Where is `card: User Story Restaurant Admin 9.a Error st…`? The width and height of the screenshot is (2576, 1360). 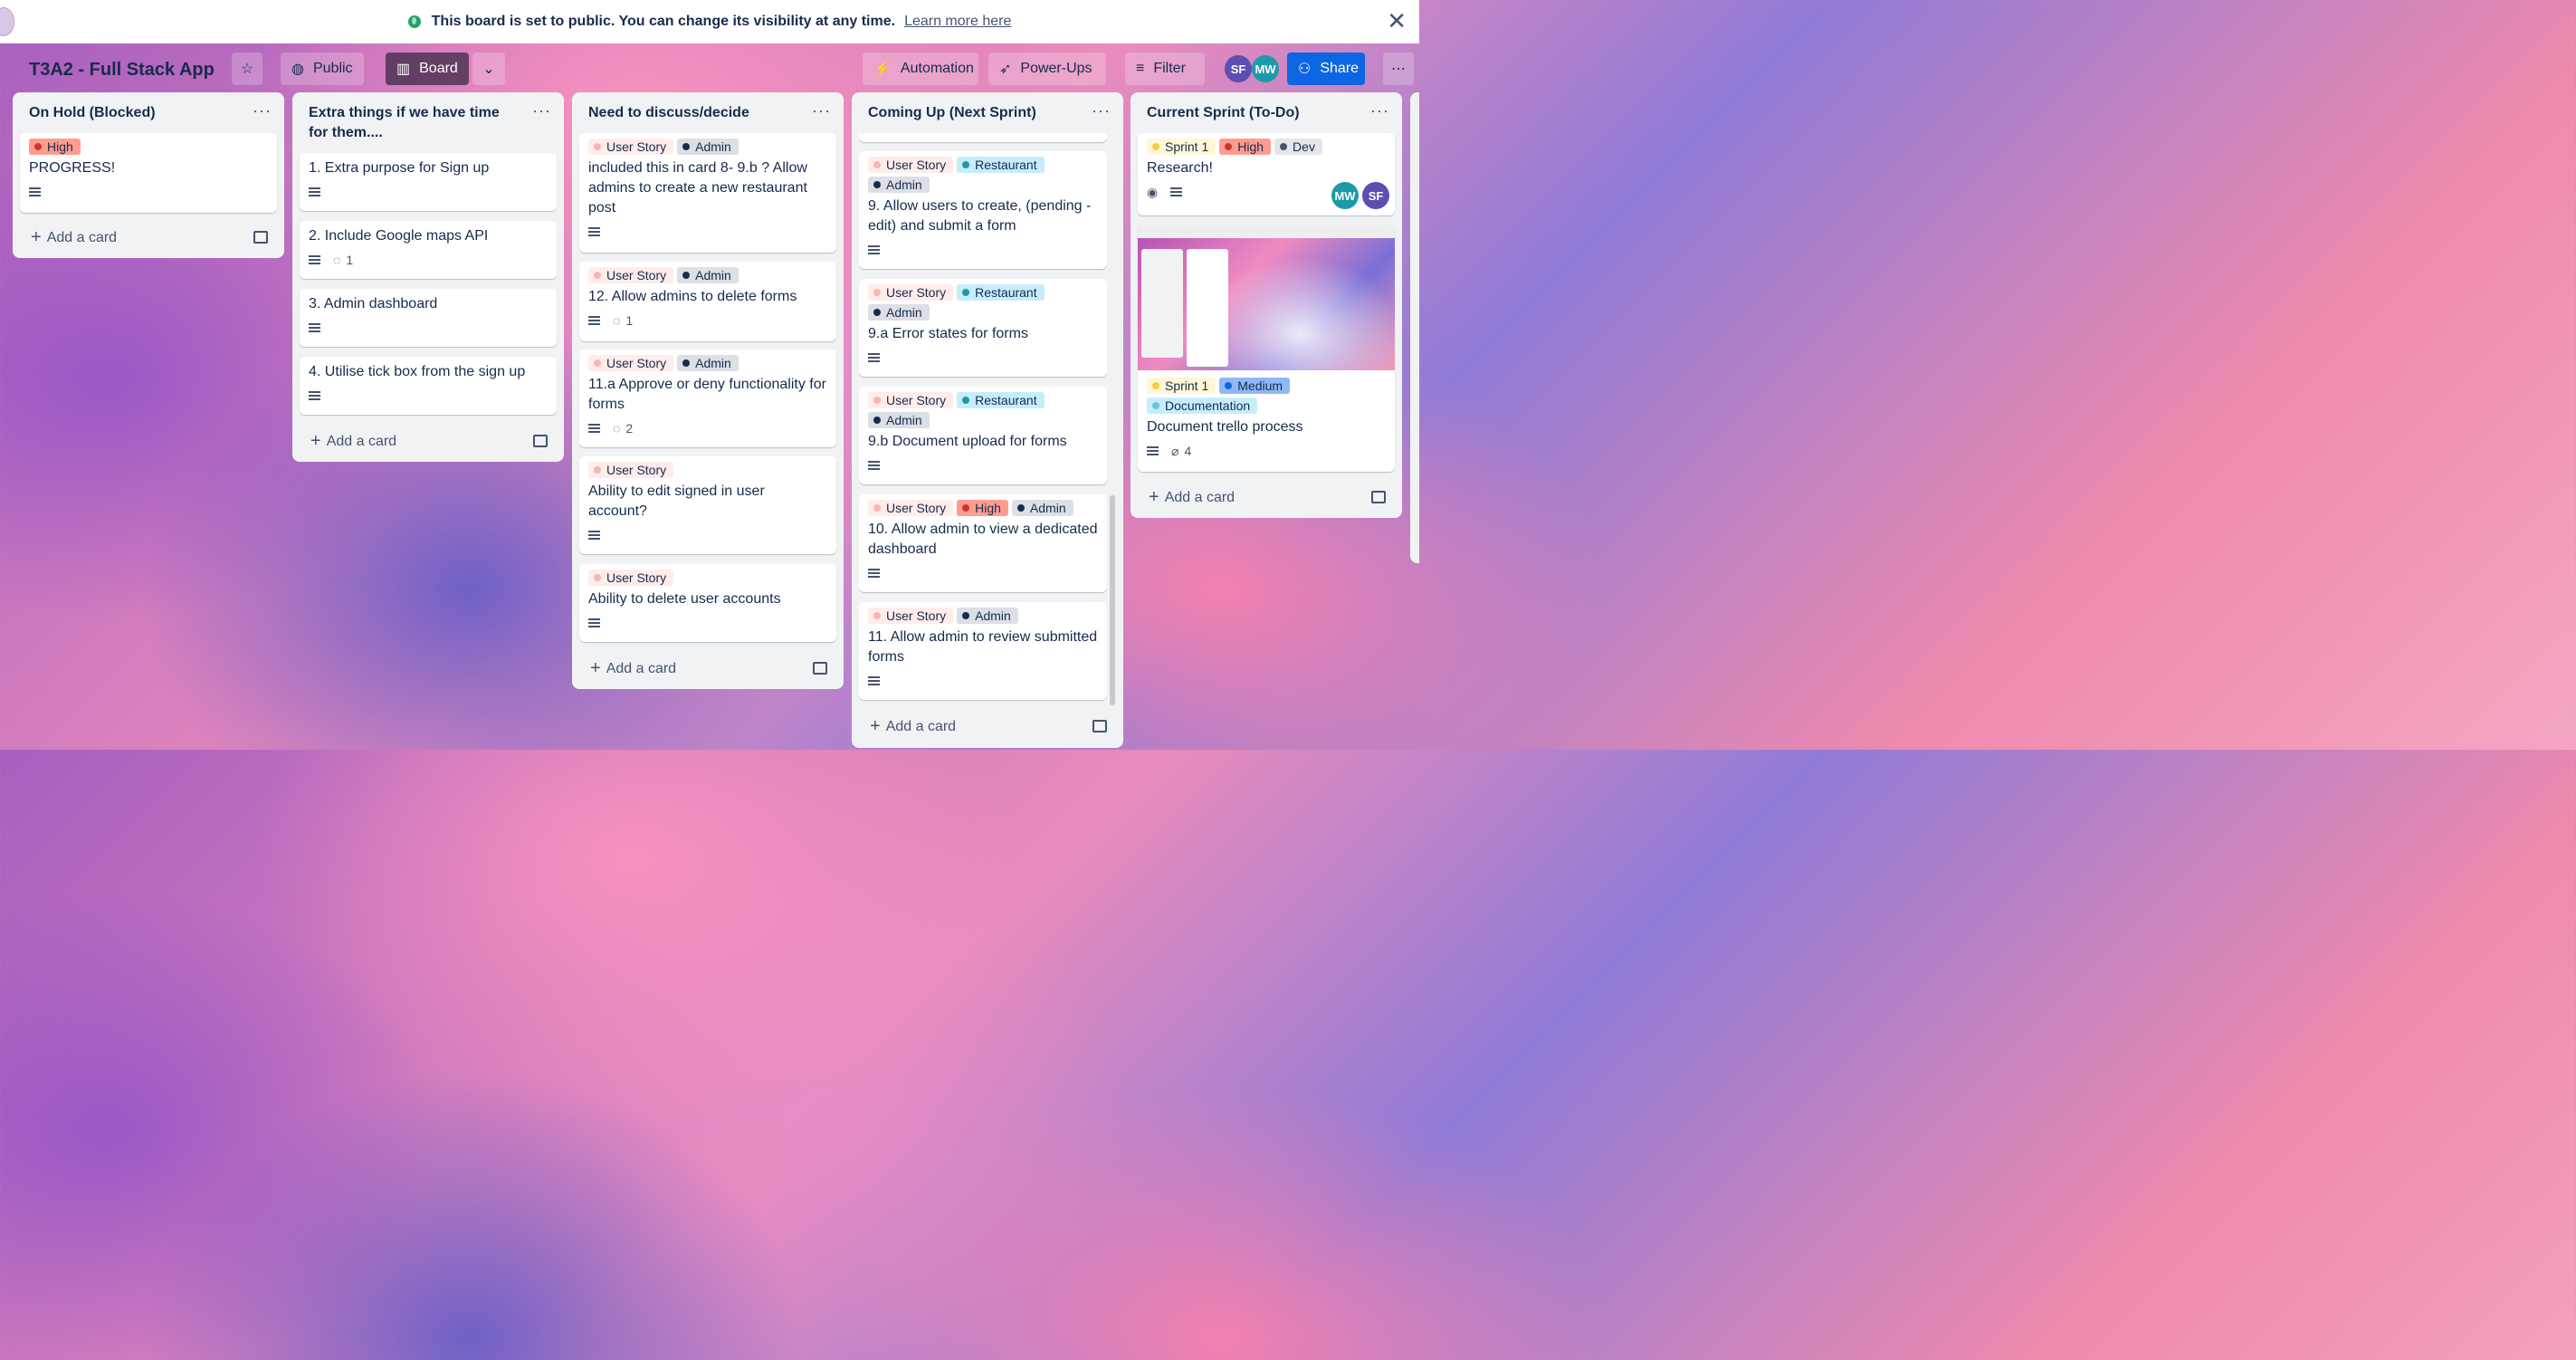
card: User Story Restaurant Admin 9.a Error st… is located at coordinates (983, 328).